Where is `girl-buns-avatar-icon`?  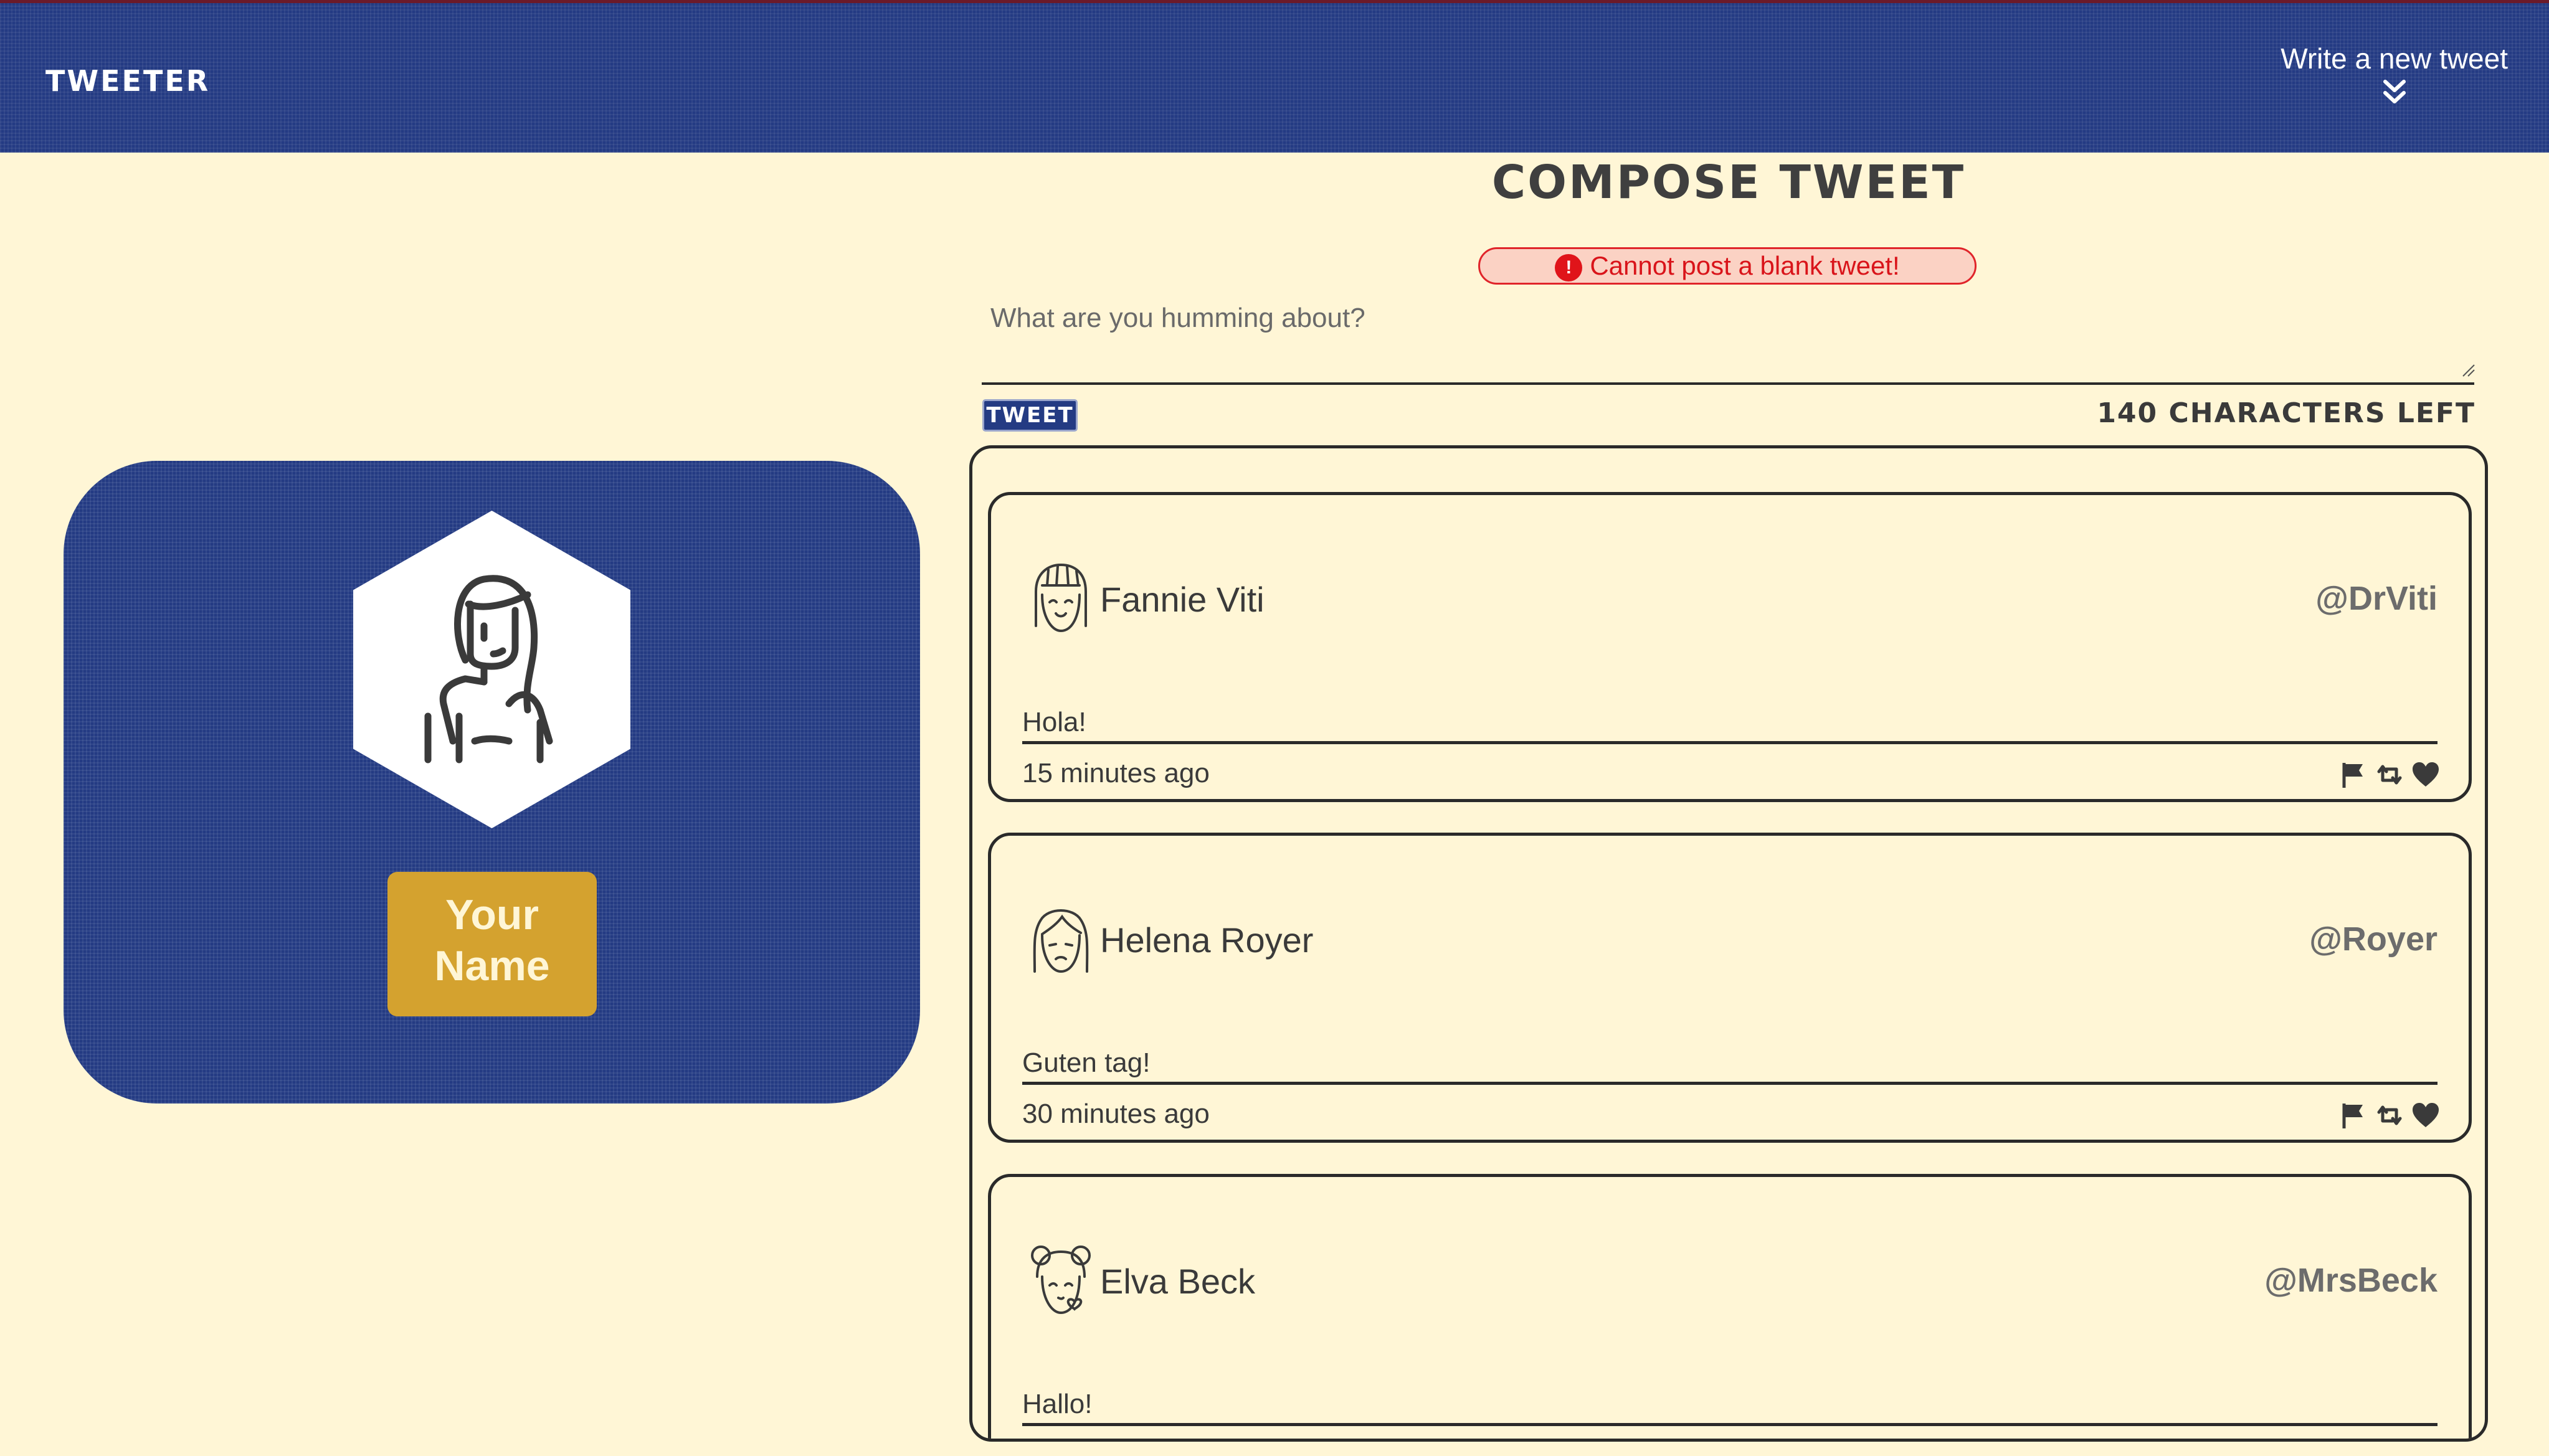
girl-buns-avatar-icon is located at coordinates (1061, 1280).